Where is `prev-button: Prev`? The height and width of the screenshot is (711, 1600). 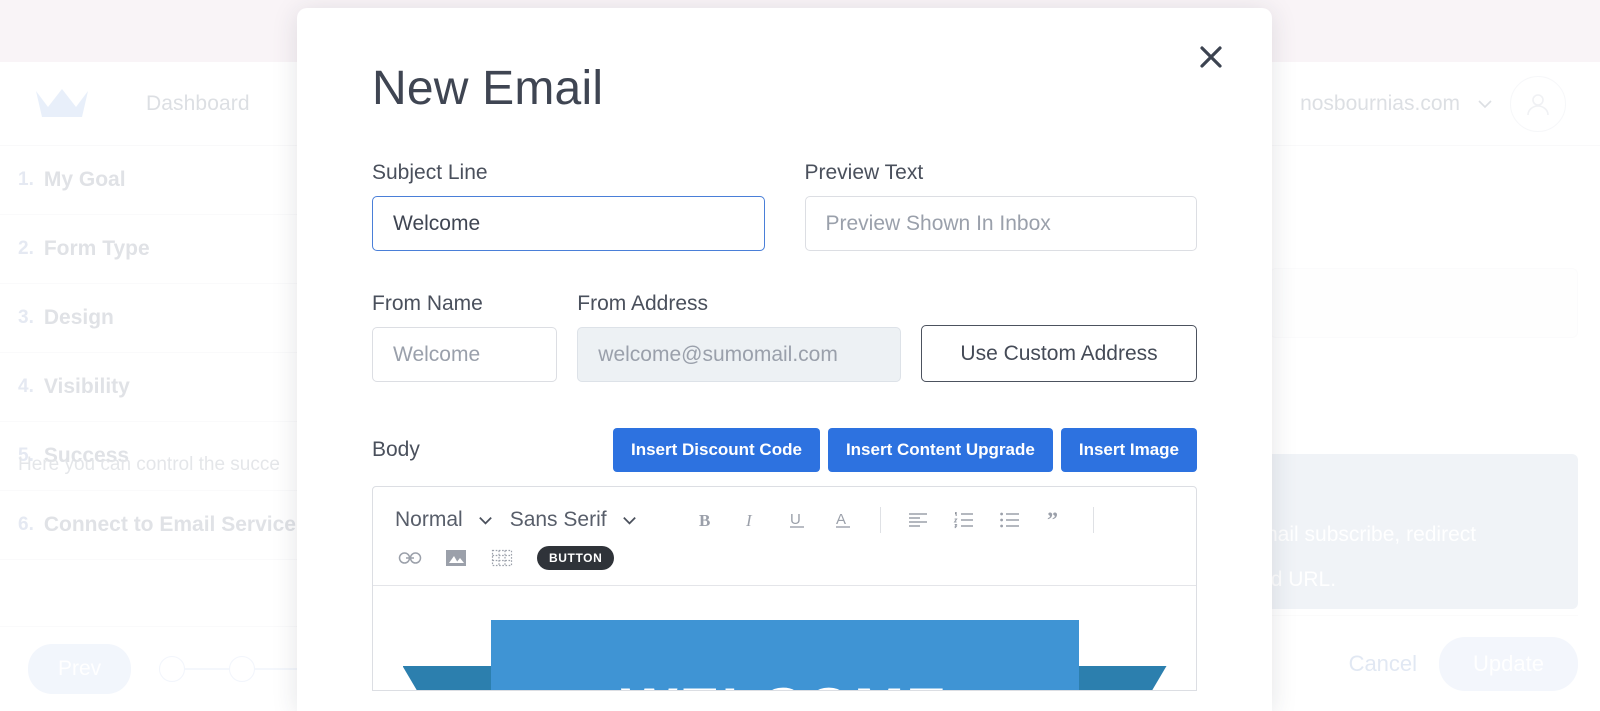 prev-button: Prev is located at coordinates (80, 669).